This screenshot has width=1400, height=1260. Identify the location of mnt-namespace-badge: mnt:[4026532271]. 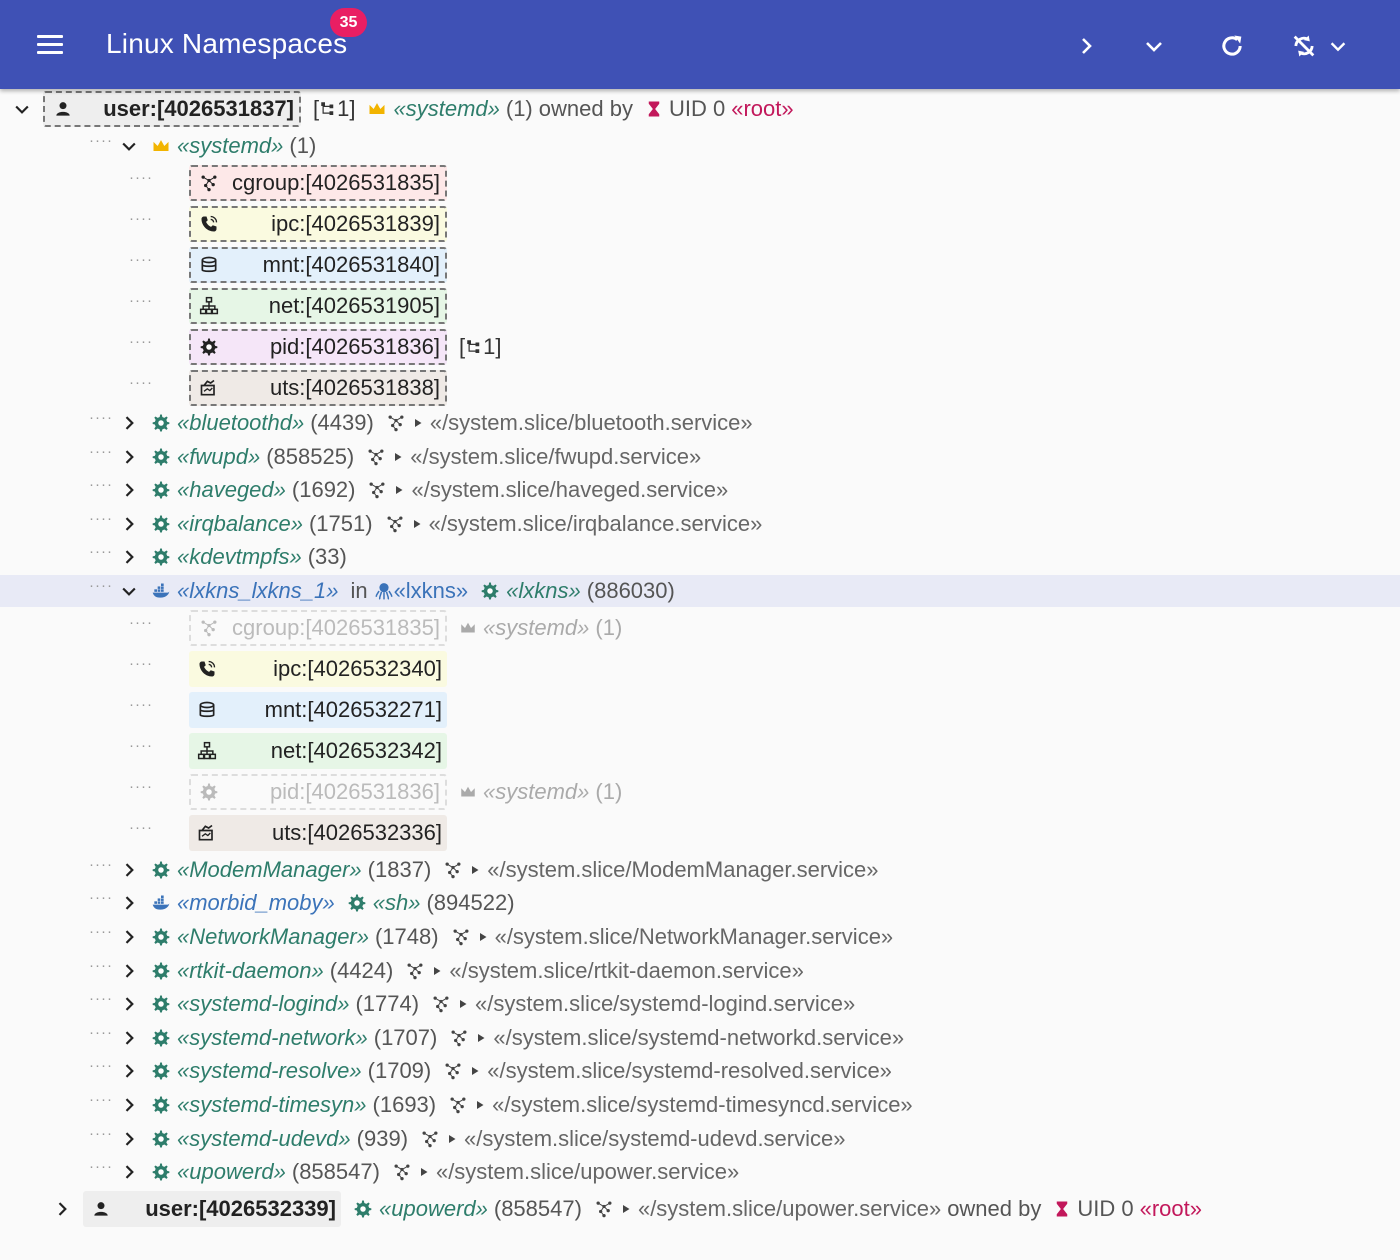
(318, 710).